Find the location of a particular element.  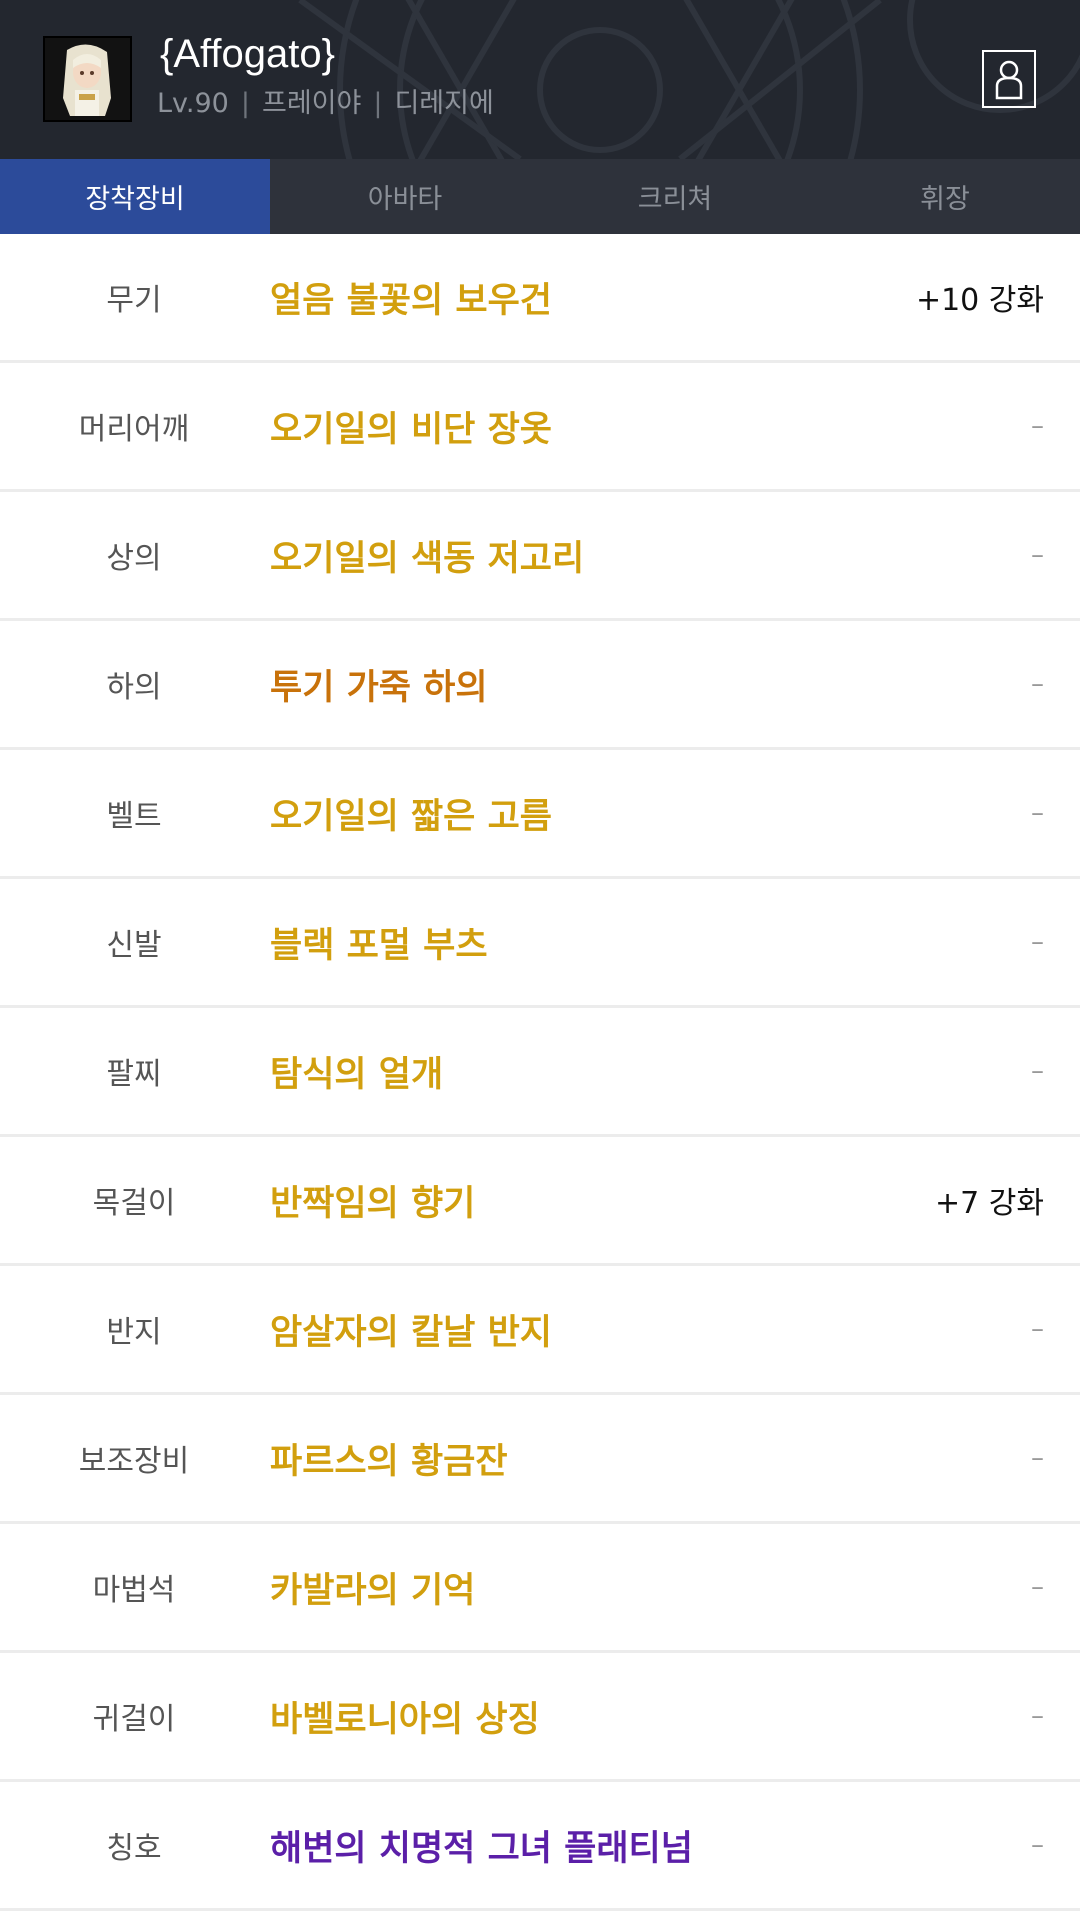

item-name: 블랙 포멀 부츠 is located at coordinates (379, 942).